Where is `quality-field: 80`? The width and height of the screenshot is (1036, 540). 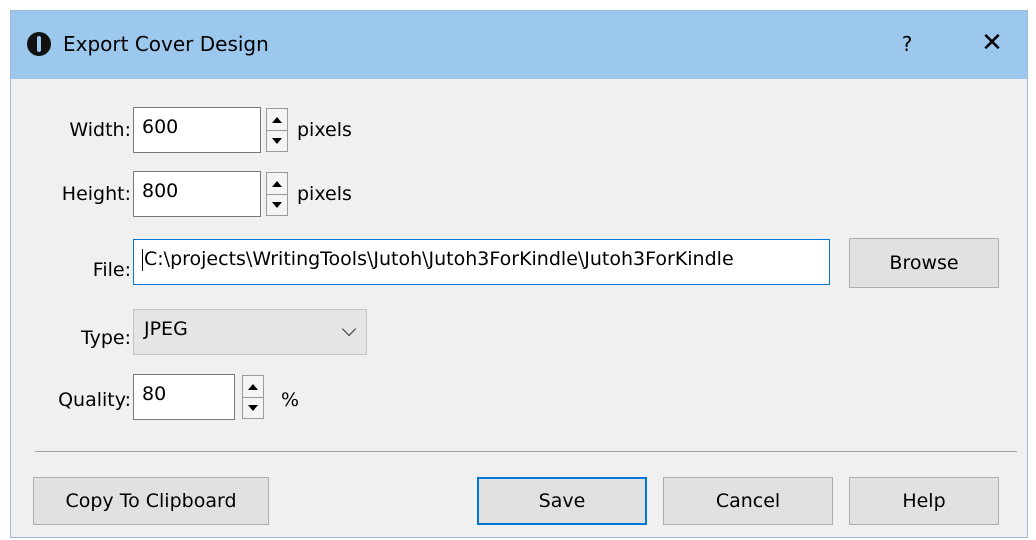 quality-field: 80 is located at coordinates (184, 397).